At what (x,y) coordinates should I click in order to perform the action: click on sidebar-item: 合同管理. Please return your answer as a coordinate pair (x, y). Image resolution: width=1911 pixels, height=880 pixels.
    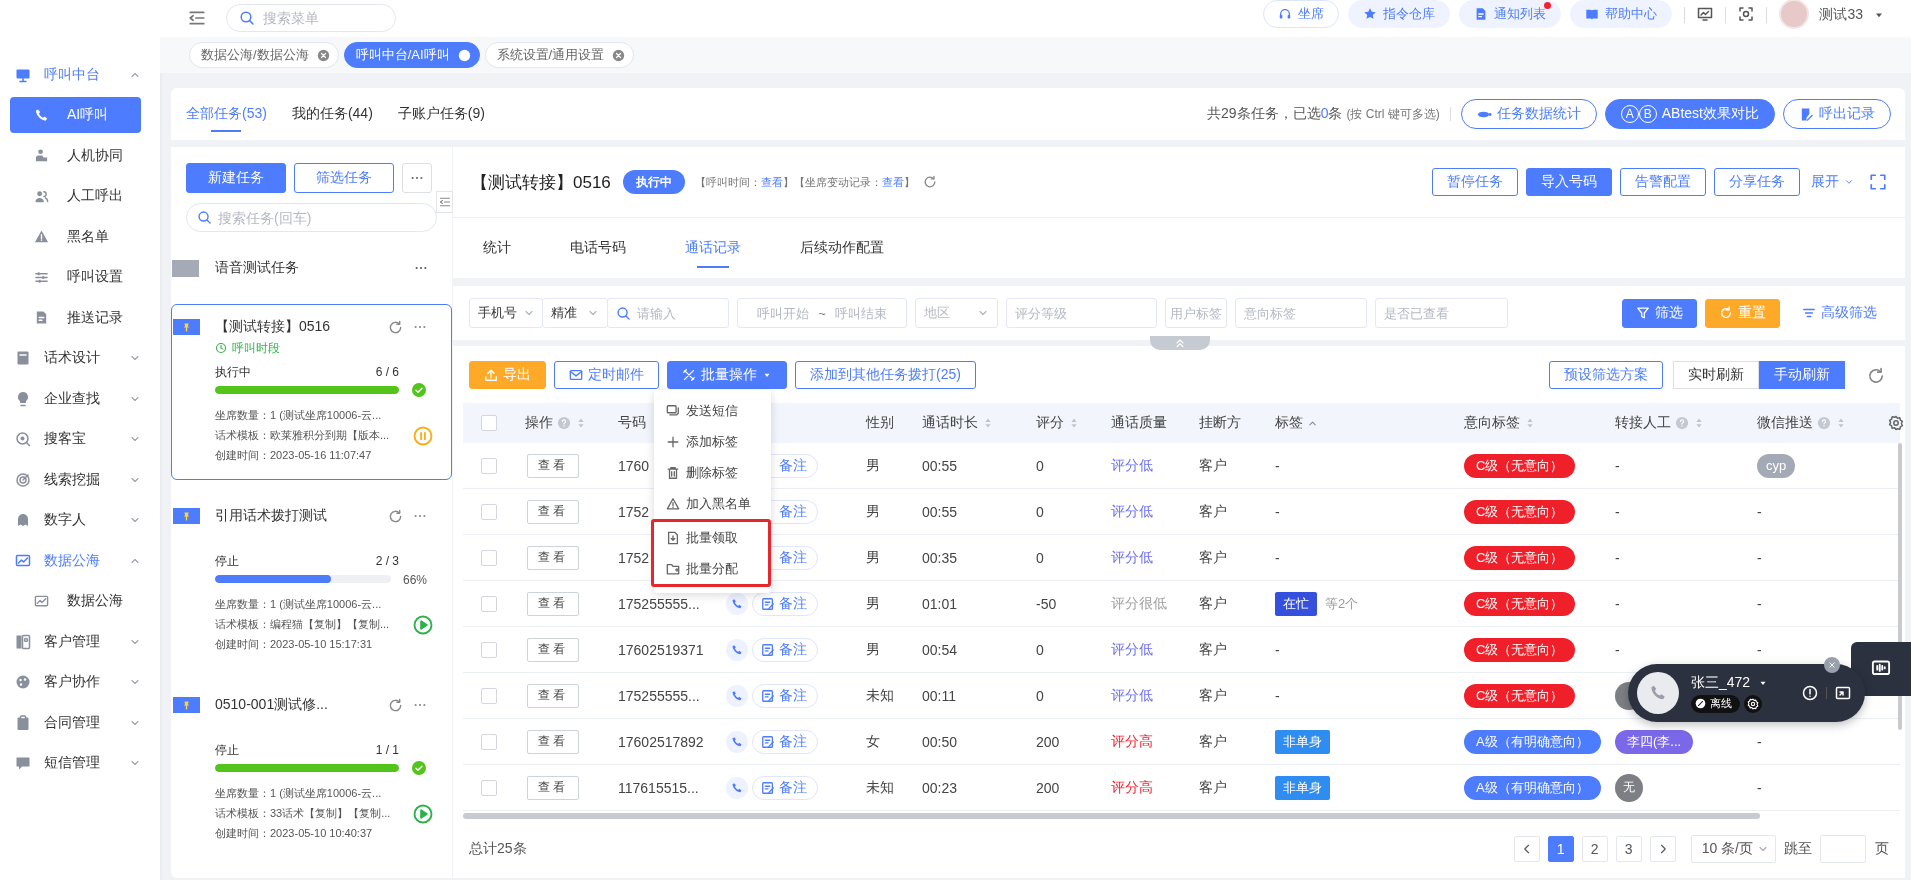
    Looking at the image, I should click on (75, 722).